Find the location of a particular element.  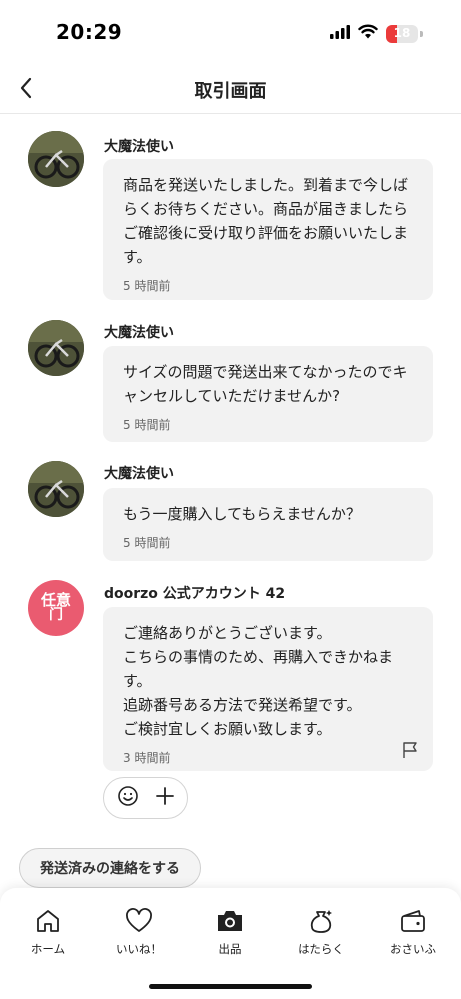

report-flag-button is located at coordinates (410, 750).